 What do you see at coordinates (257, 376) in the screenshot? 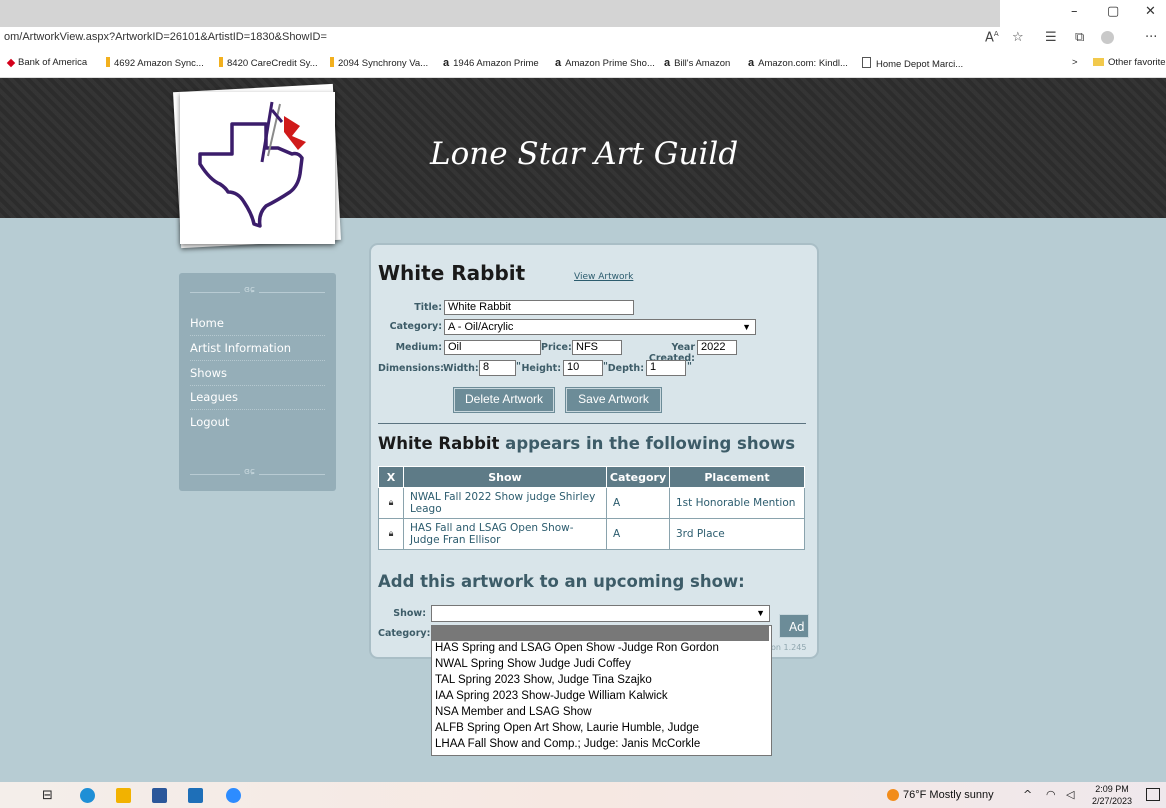
I see `sidebar-item-shows: Shows` at bounding box center [257, 376].